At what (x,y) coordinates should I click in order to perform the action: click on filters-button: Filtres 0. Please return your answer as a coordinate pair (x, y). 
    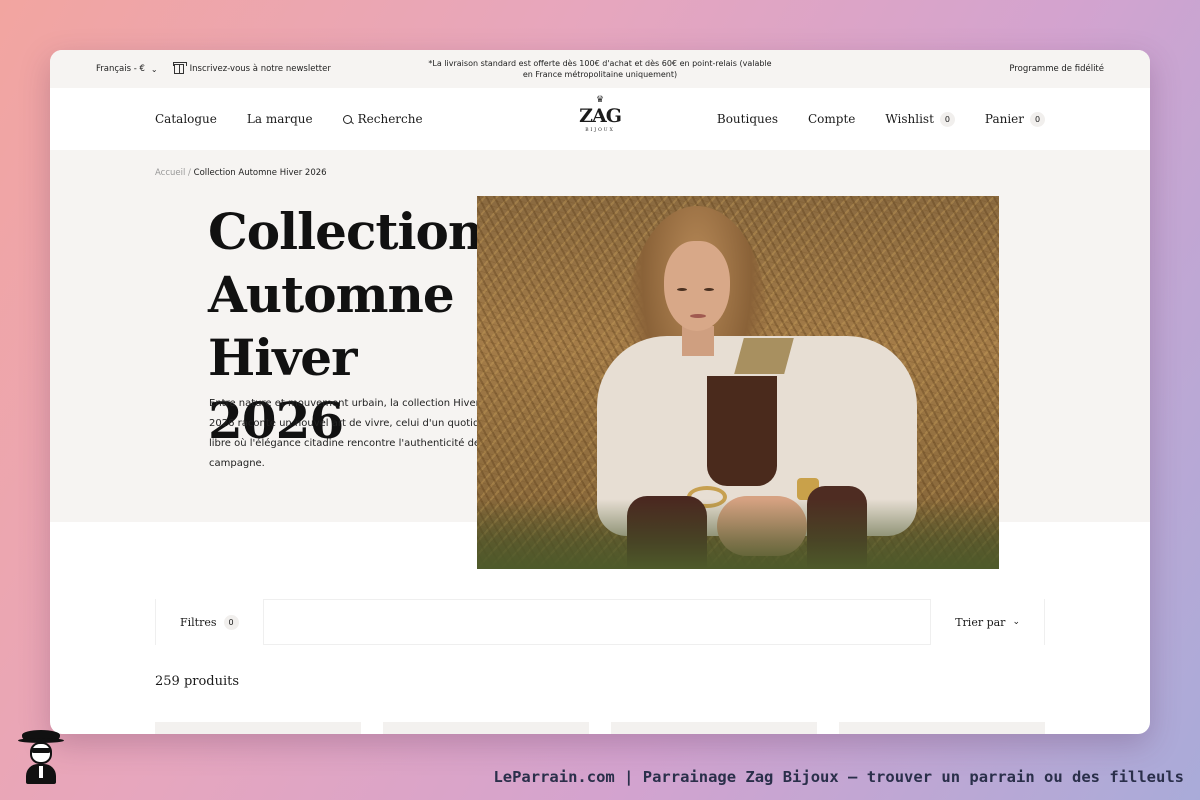
    Looking at the image, I should click on (209, 622).